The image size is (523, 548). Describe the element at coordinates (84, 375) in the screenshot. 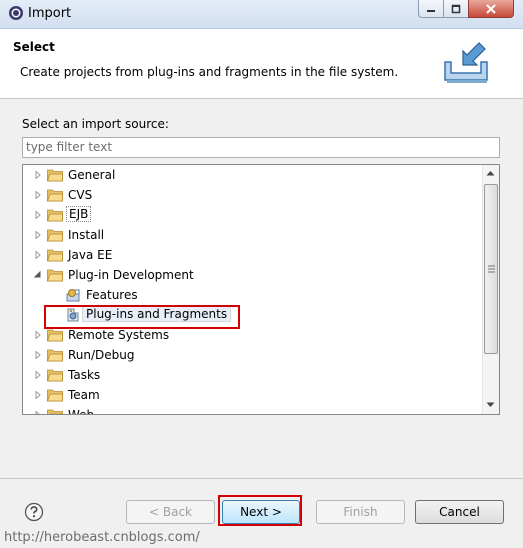

I see `tree-item-label: Tasks` at that location.